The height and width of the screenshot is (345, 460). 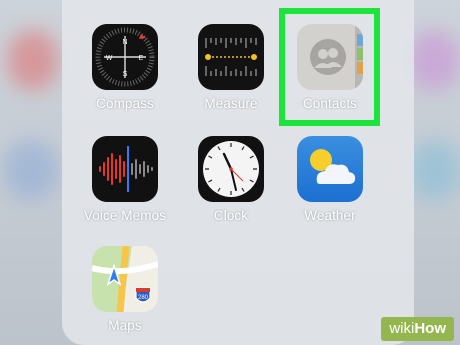 I want to click on compass-icon: N S E W, so click(x=125, y=57).